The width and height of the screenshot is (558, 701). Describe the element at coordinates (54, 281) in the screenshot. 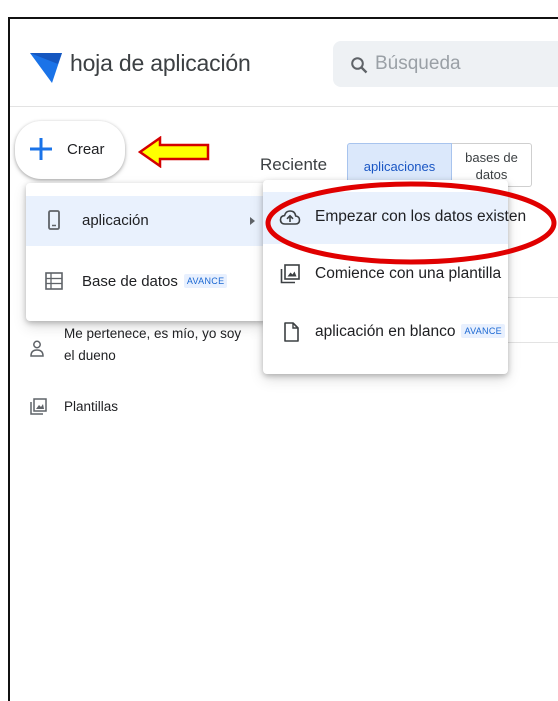

I see `table-icon` at that location.